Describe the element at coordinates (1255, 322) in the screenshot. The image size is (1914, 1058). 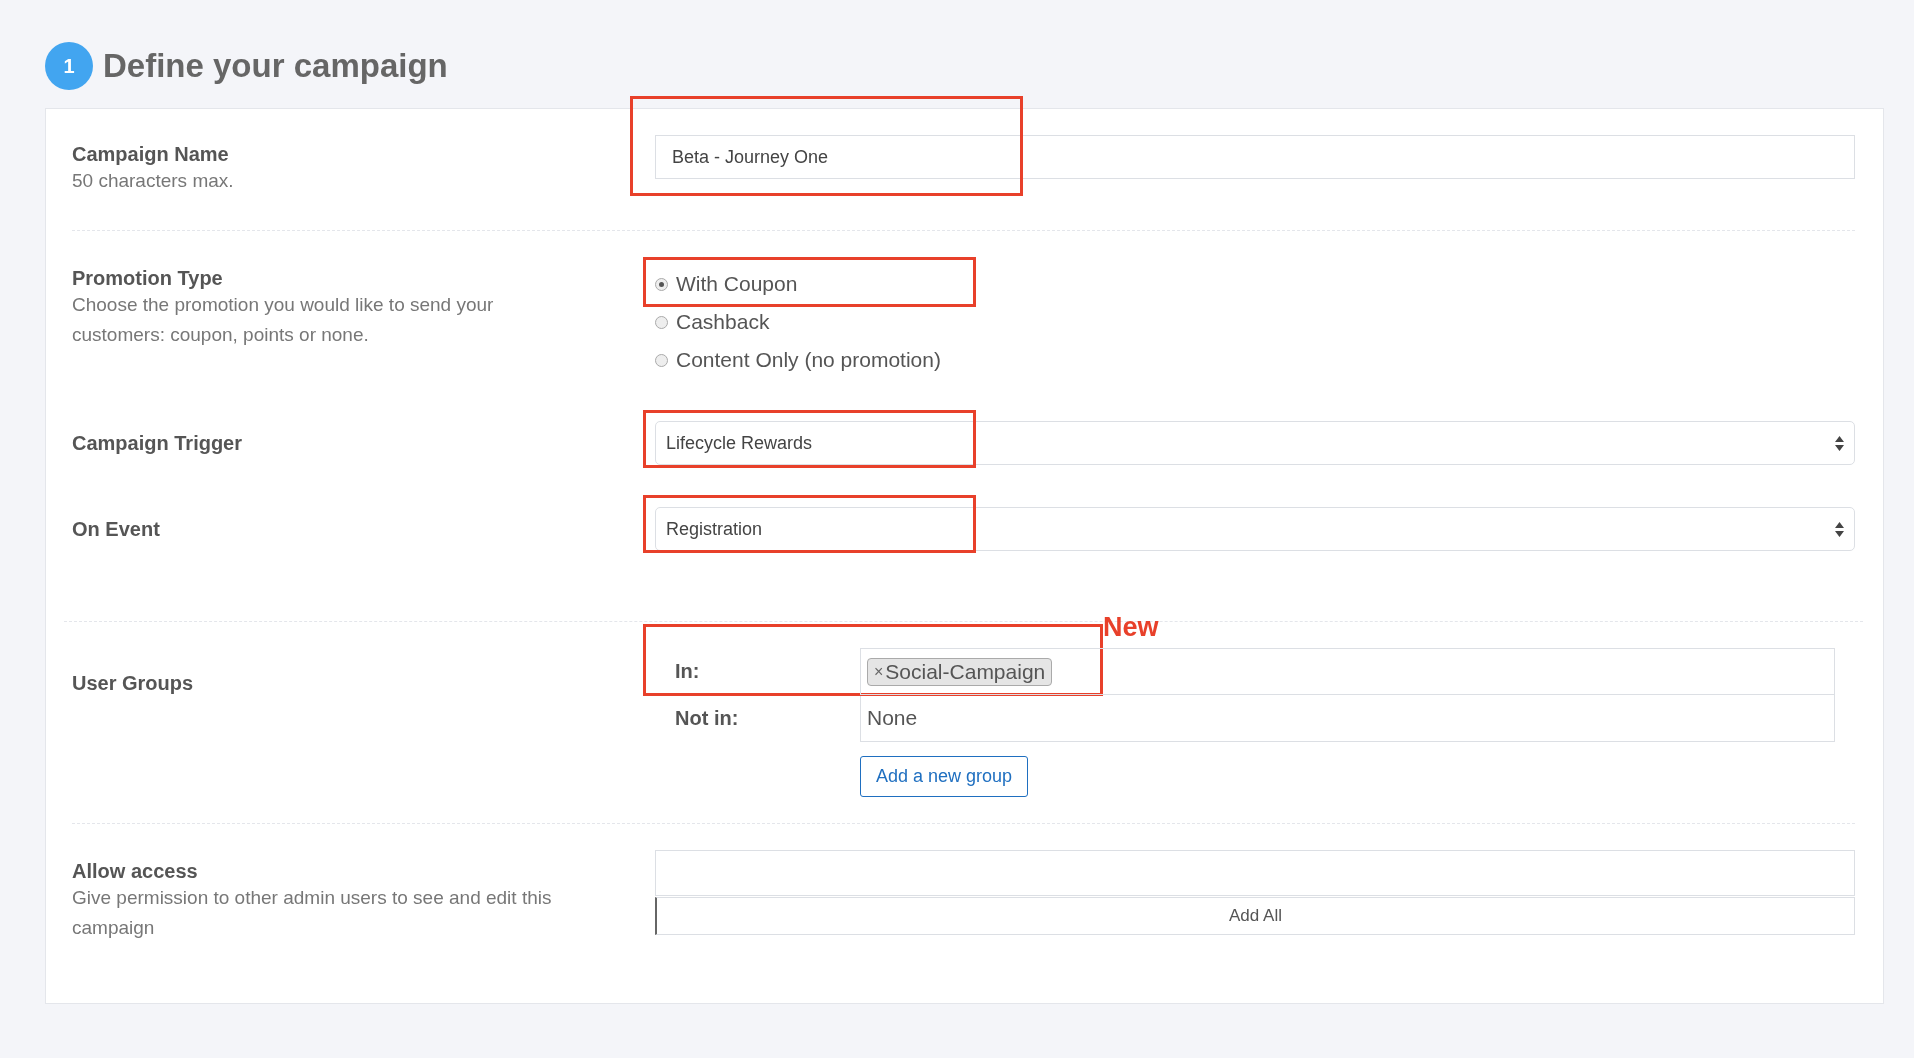
I see `radio-option: Cashback` at that location.